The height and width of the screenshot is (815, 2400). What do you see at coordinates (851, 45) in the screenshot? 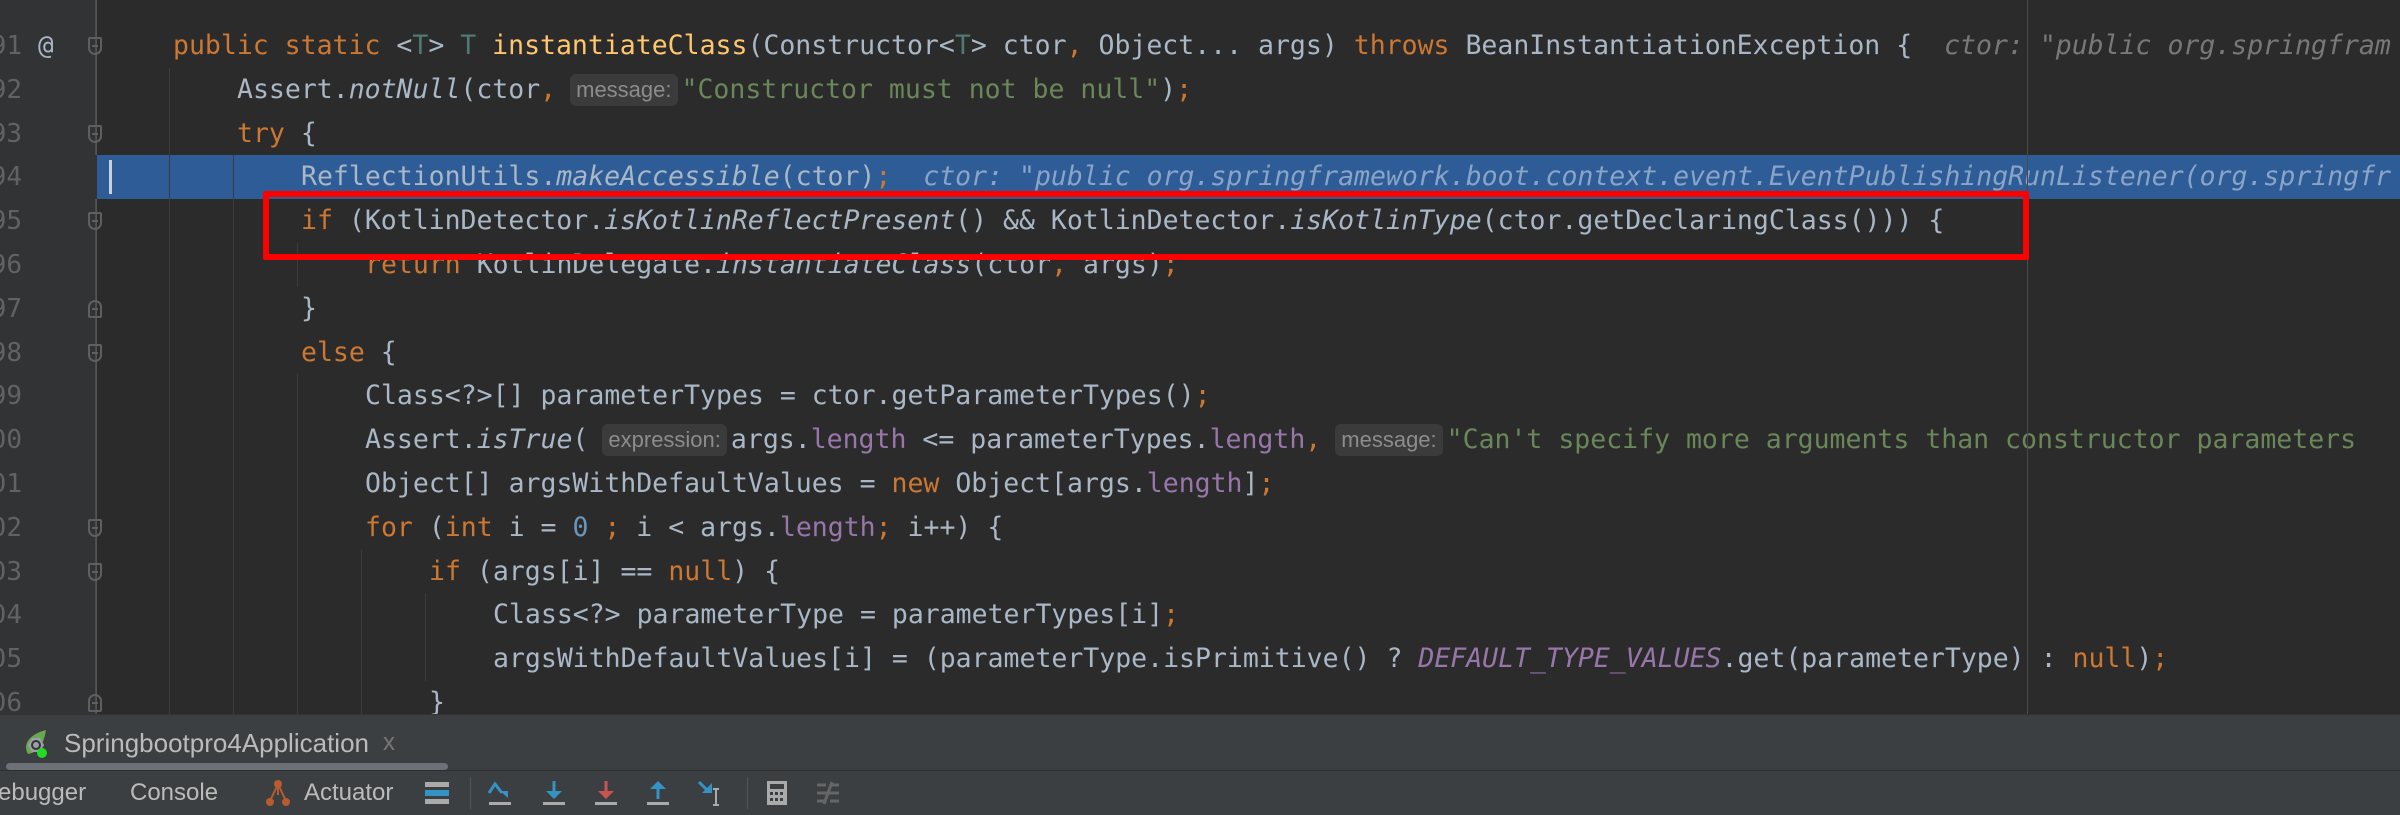
I see `code-token: (Constructor<` at bounding box center [851, 45].